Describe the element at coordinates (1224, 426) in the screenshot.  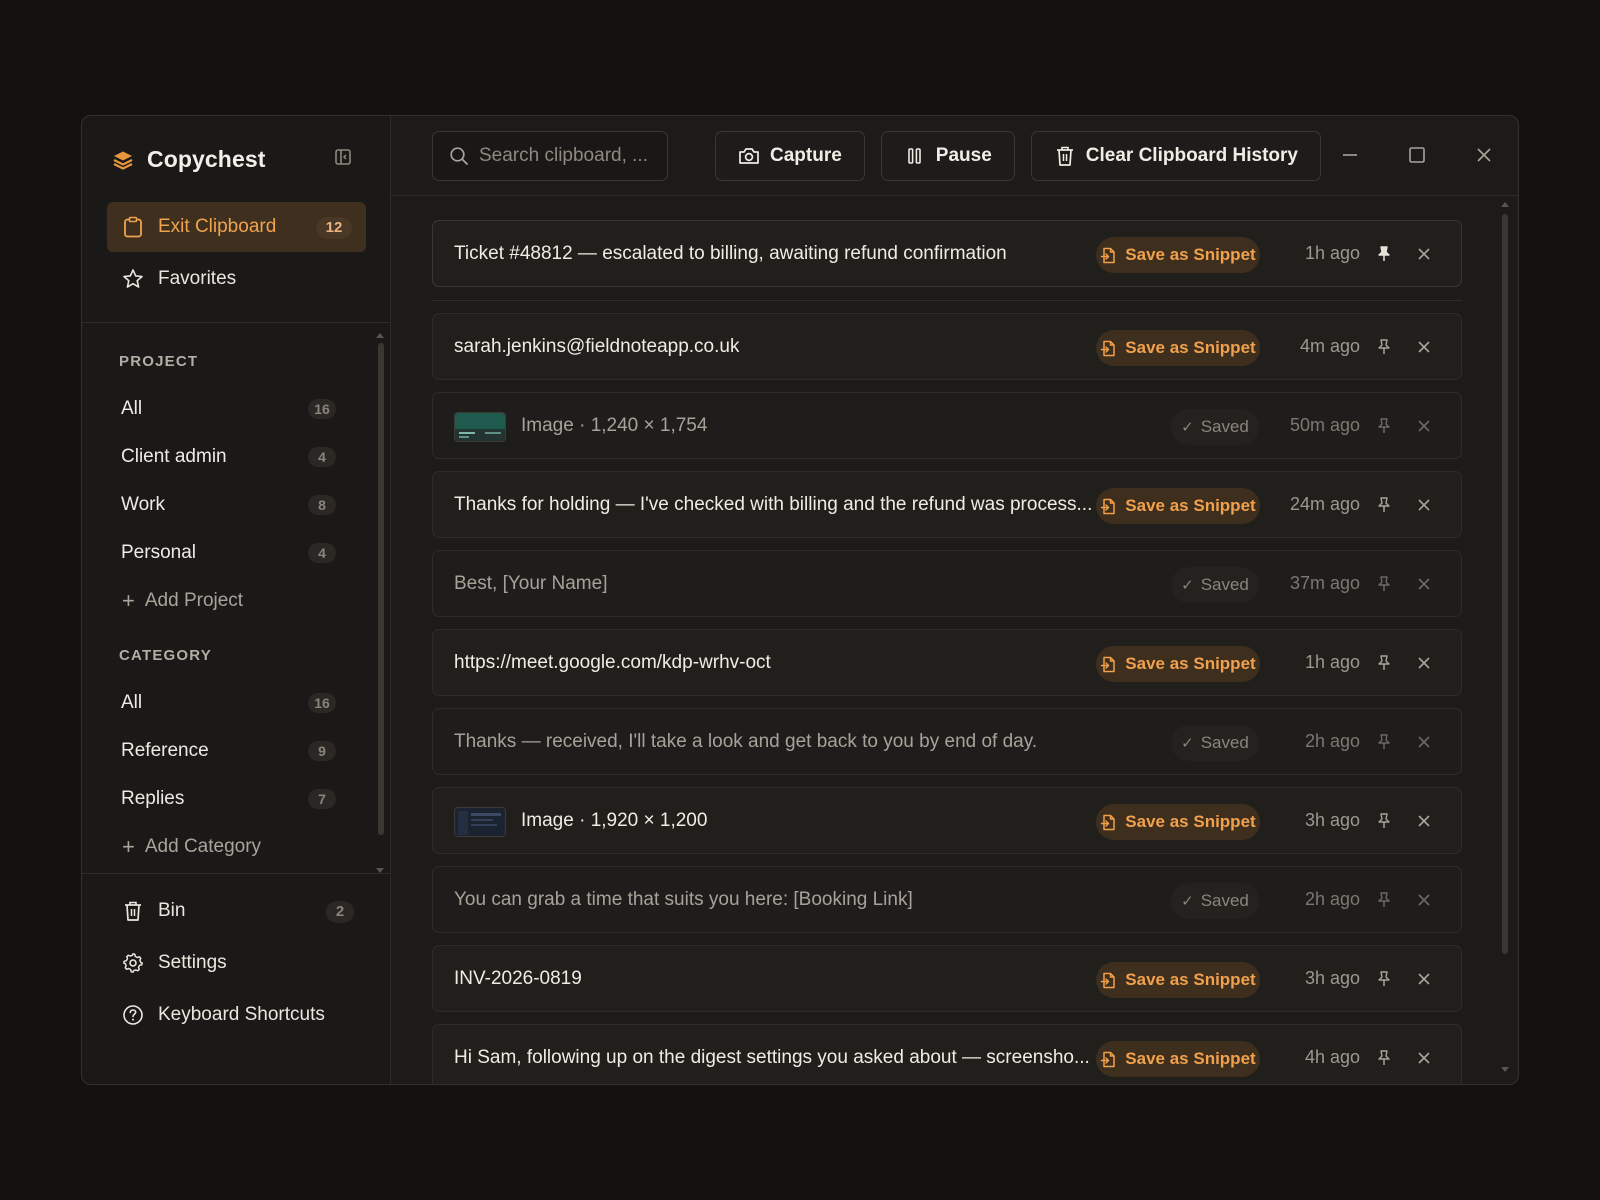
I see `saved-label: Saved` at that location.